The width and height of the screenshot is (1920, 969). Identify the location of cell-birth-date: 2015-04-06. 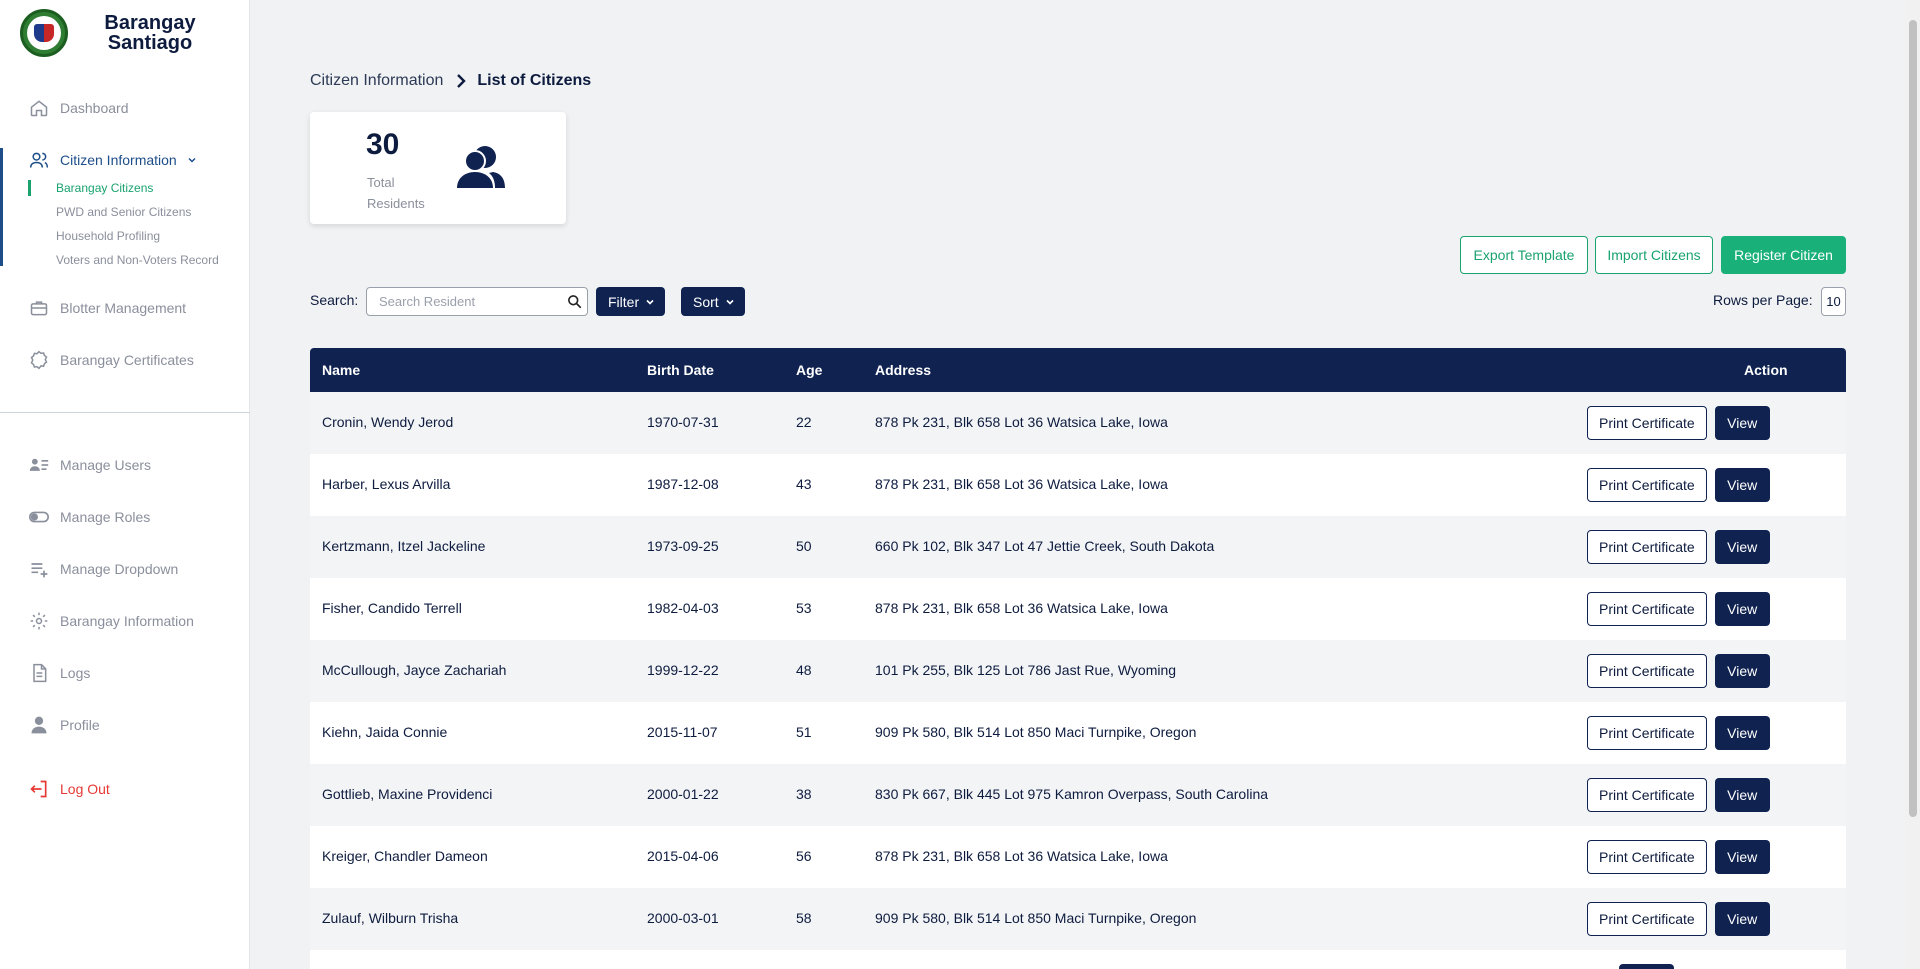
(683, 856).